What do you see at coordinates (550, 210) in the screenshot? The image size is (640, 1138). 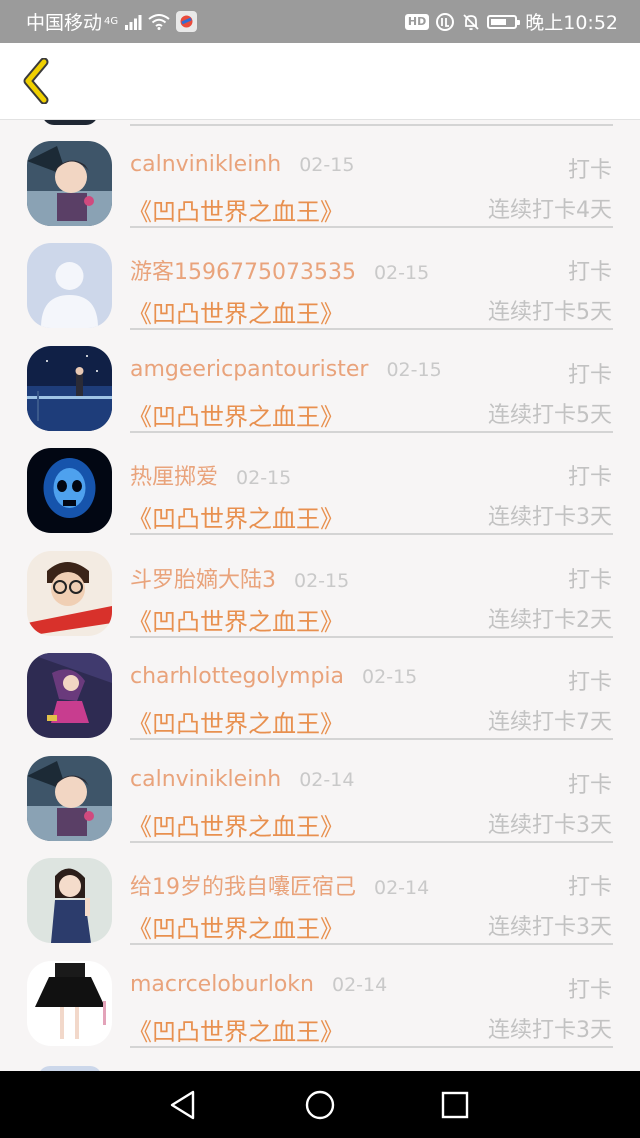 I see `streak-count: 连续打卡4天` at bounding box center [550, 210].